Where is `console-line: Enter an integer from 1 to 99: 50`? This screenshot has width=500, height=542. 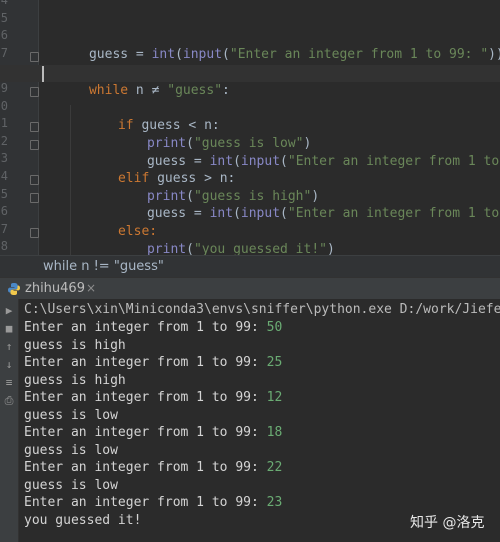 console-line: Enter an integer from 1 to 99: 50 is located at coordinates (153, 328).